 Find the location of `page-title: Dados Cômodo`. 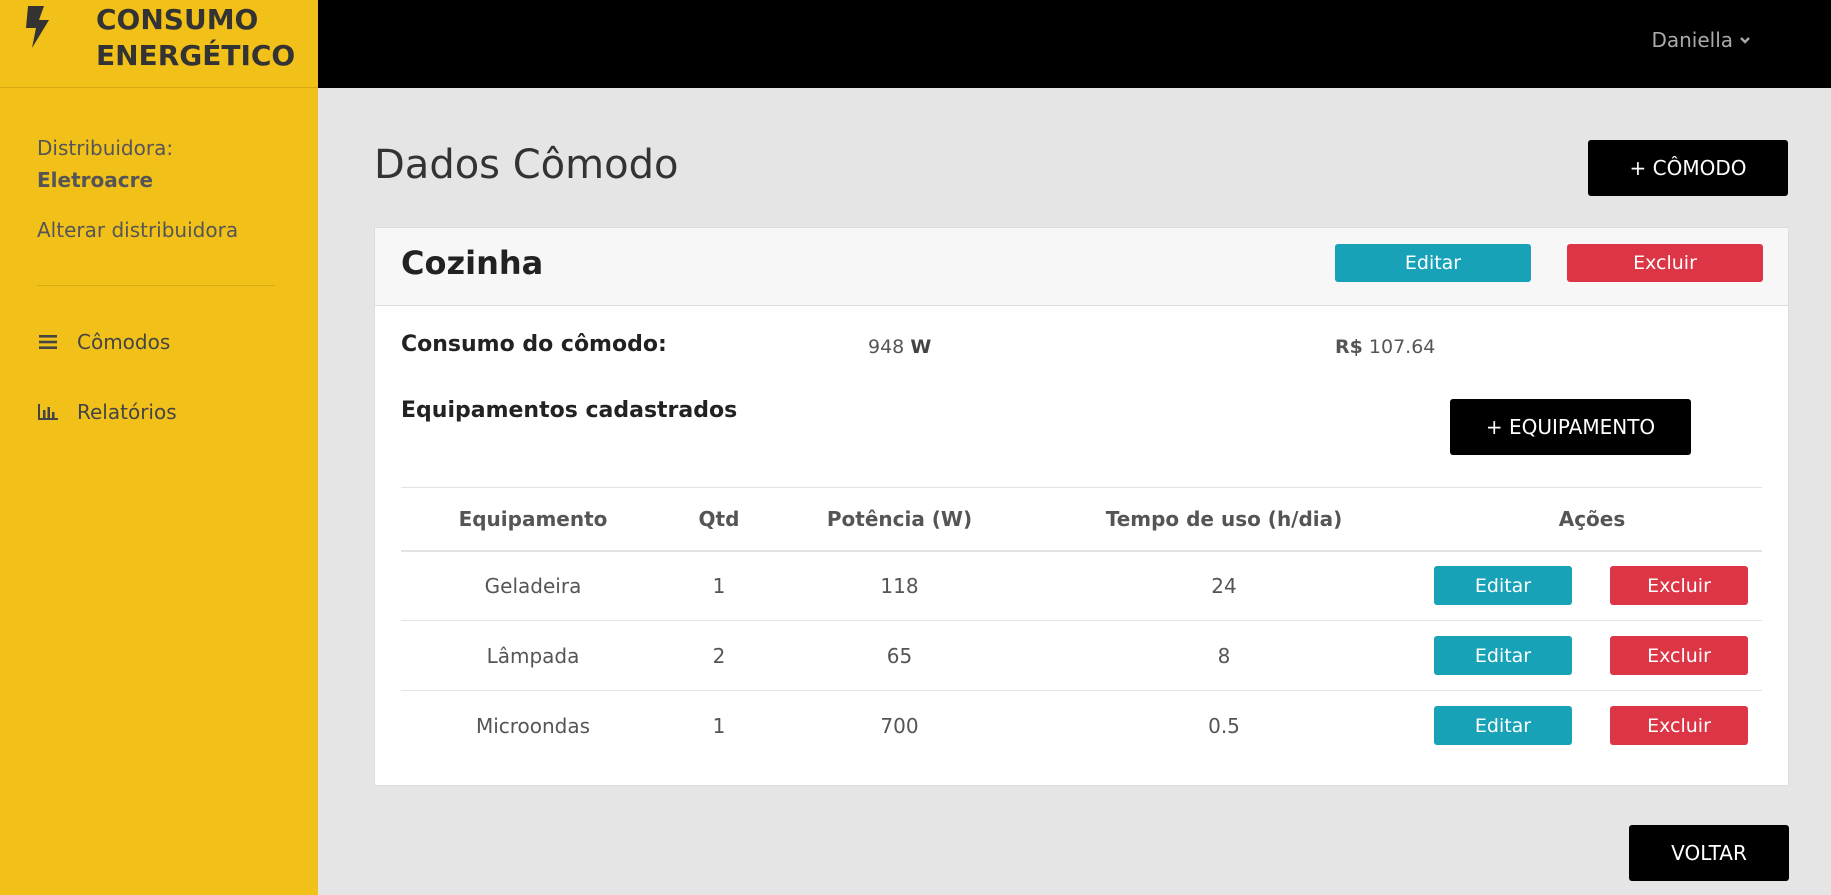

page-title: Dados Cômodo is located at coordinates (526, 165).